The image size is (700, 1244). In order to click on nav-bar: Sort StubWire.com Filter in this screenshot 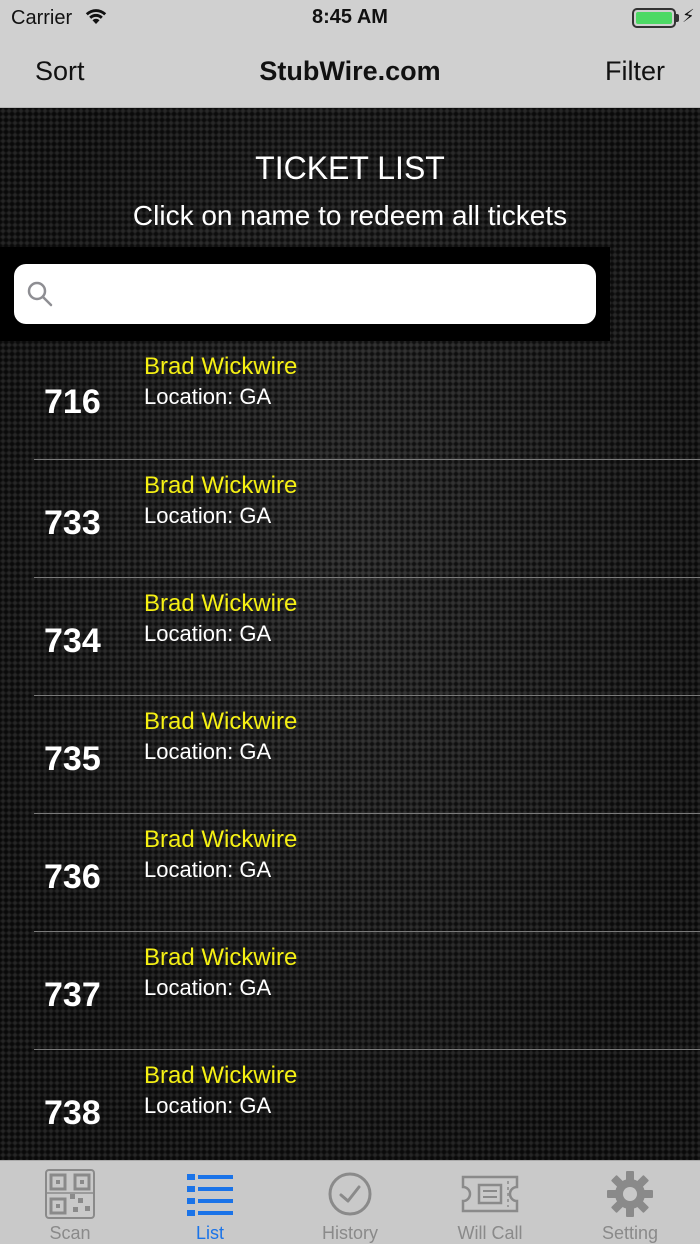, I will do `click(350, 72)`.